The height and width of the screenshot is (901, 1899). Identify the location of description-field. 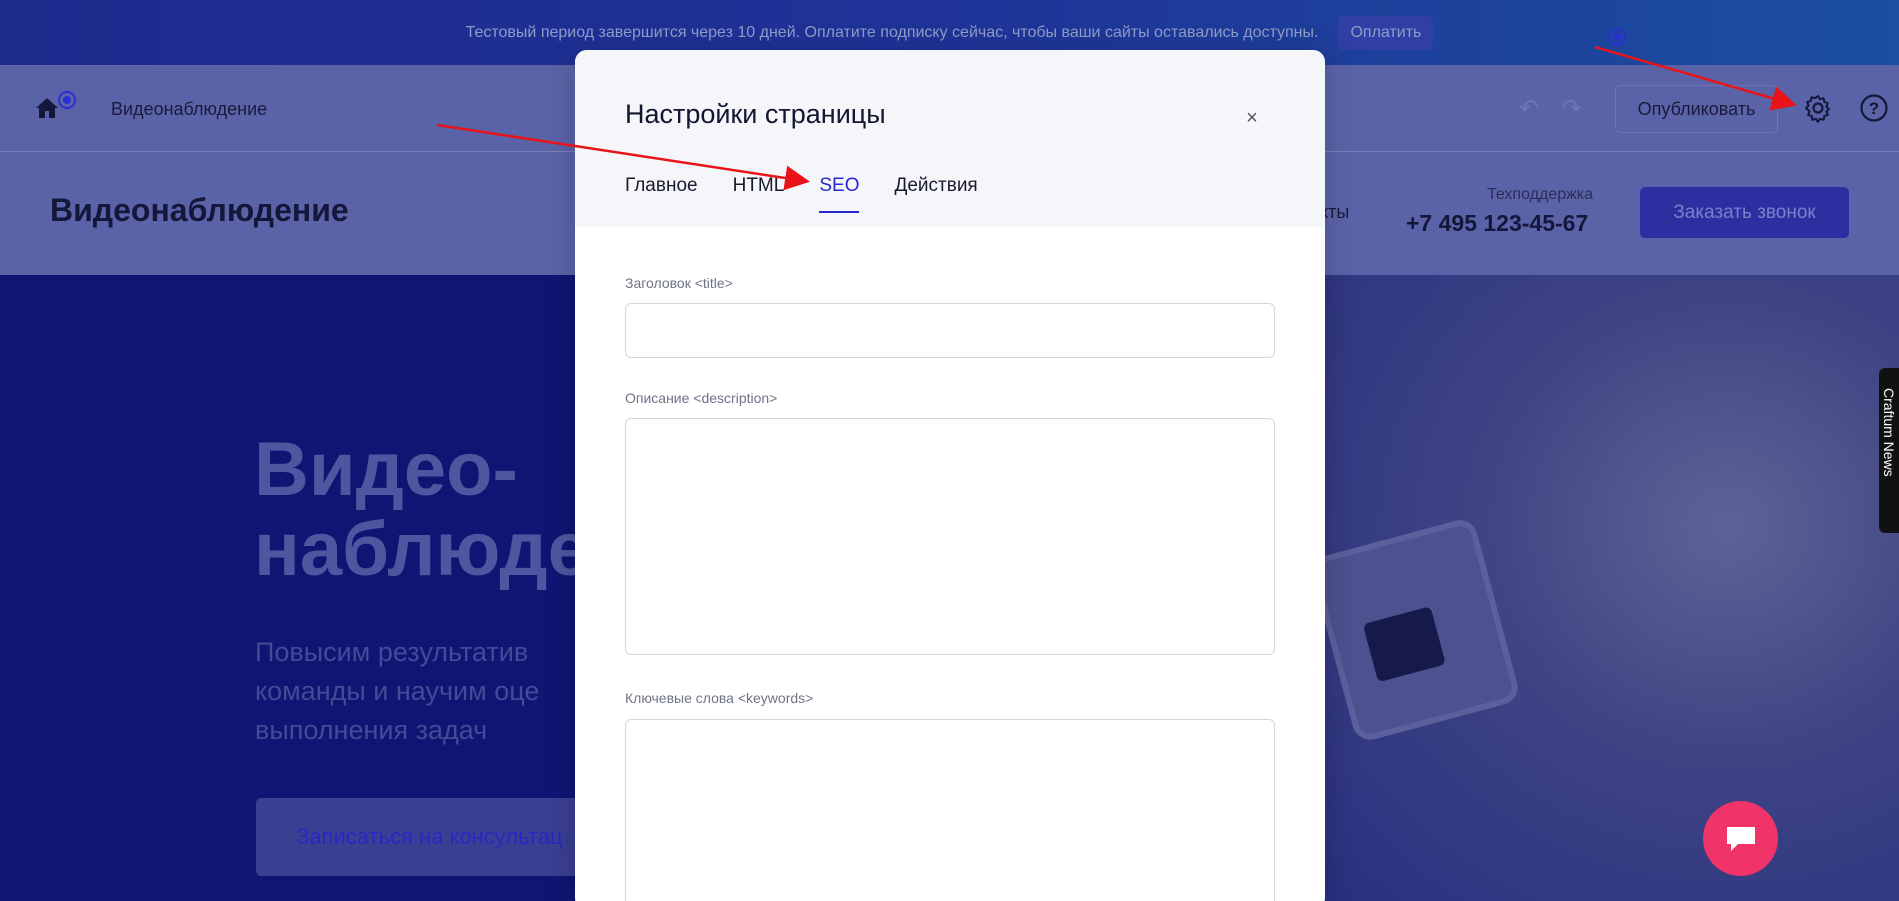
(950, 536).